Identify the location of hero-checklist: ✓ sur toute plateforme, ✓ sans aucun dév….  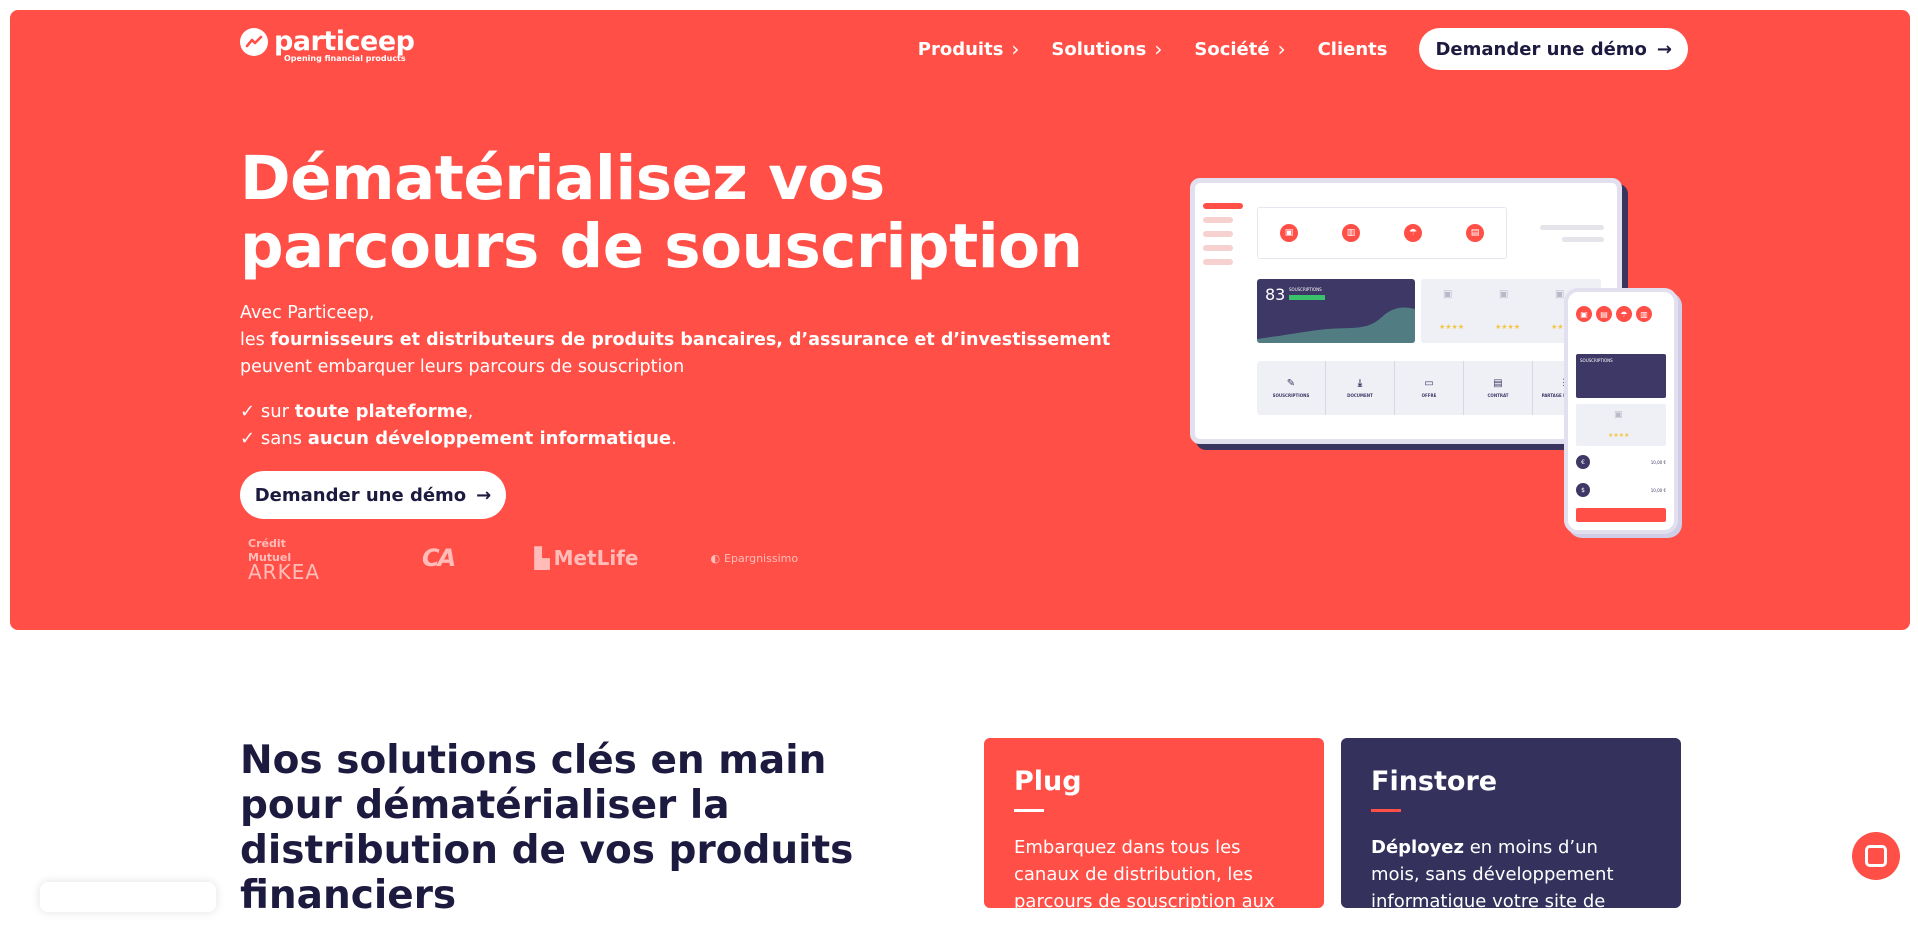
(458, 425).